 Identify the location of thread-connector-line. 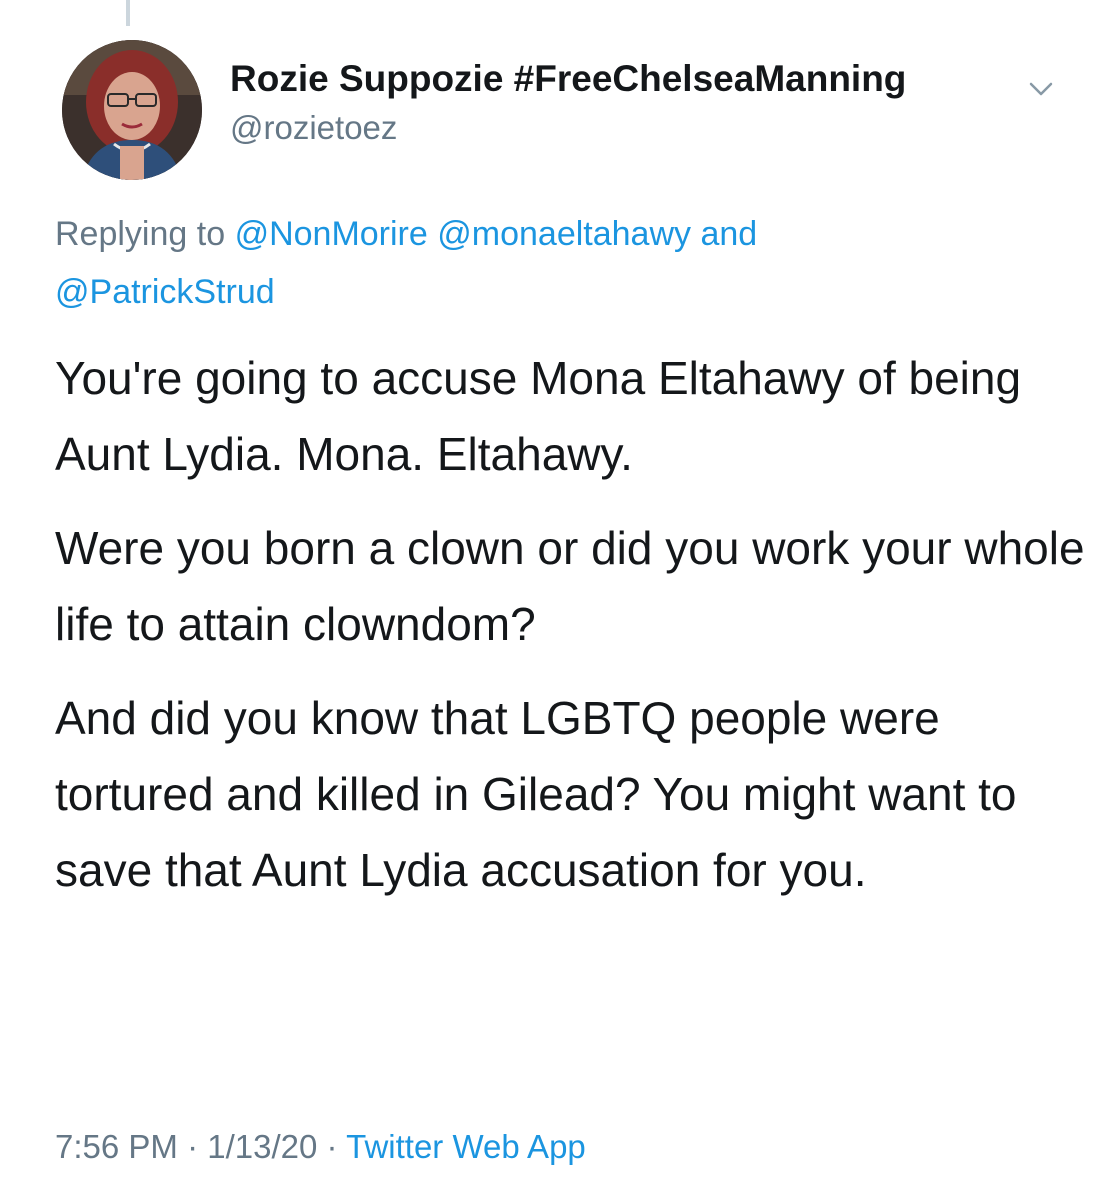
(128, 13).